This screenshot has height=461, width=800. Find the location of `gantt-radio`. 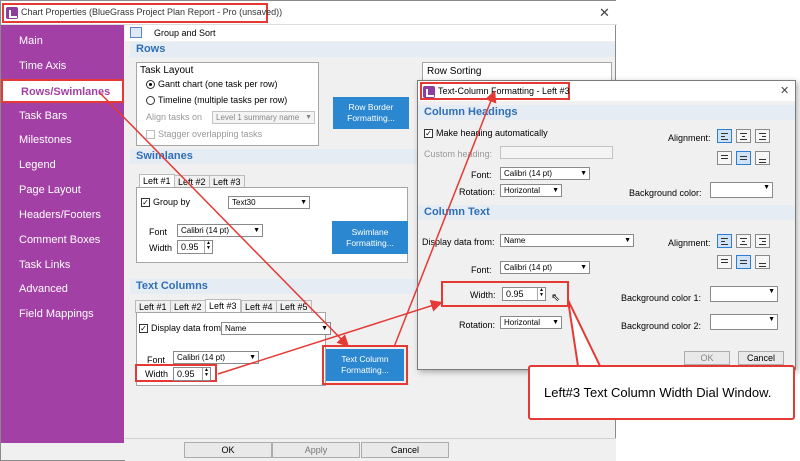

gantt-radio is located at coordinates (150, 84).